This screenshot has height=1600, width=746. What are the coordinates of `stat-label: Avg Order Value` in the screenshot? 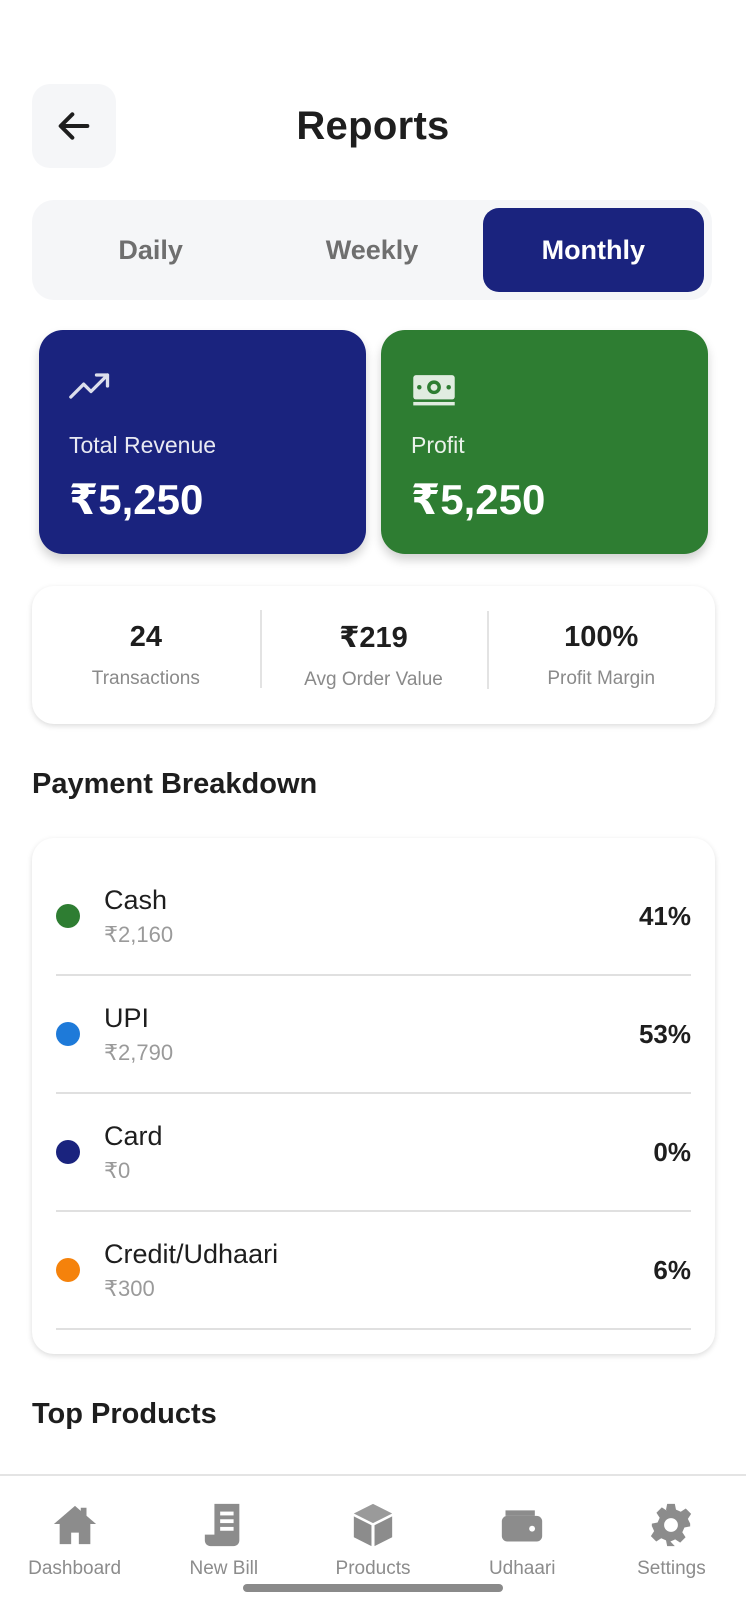 It's located at (373, 679).